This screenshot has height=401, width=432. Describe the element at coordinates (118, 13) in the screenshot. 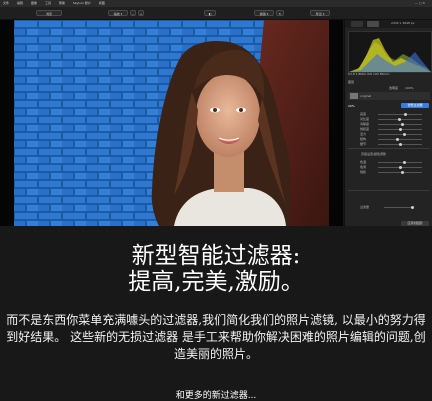

I see `zoom-dropdown: 缩放 ▾` at that location.